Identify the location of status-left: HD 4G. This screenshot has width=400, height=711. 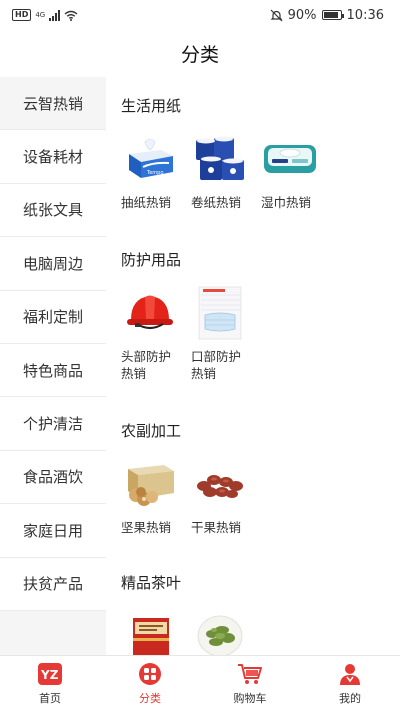
(45, 15).